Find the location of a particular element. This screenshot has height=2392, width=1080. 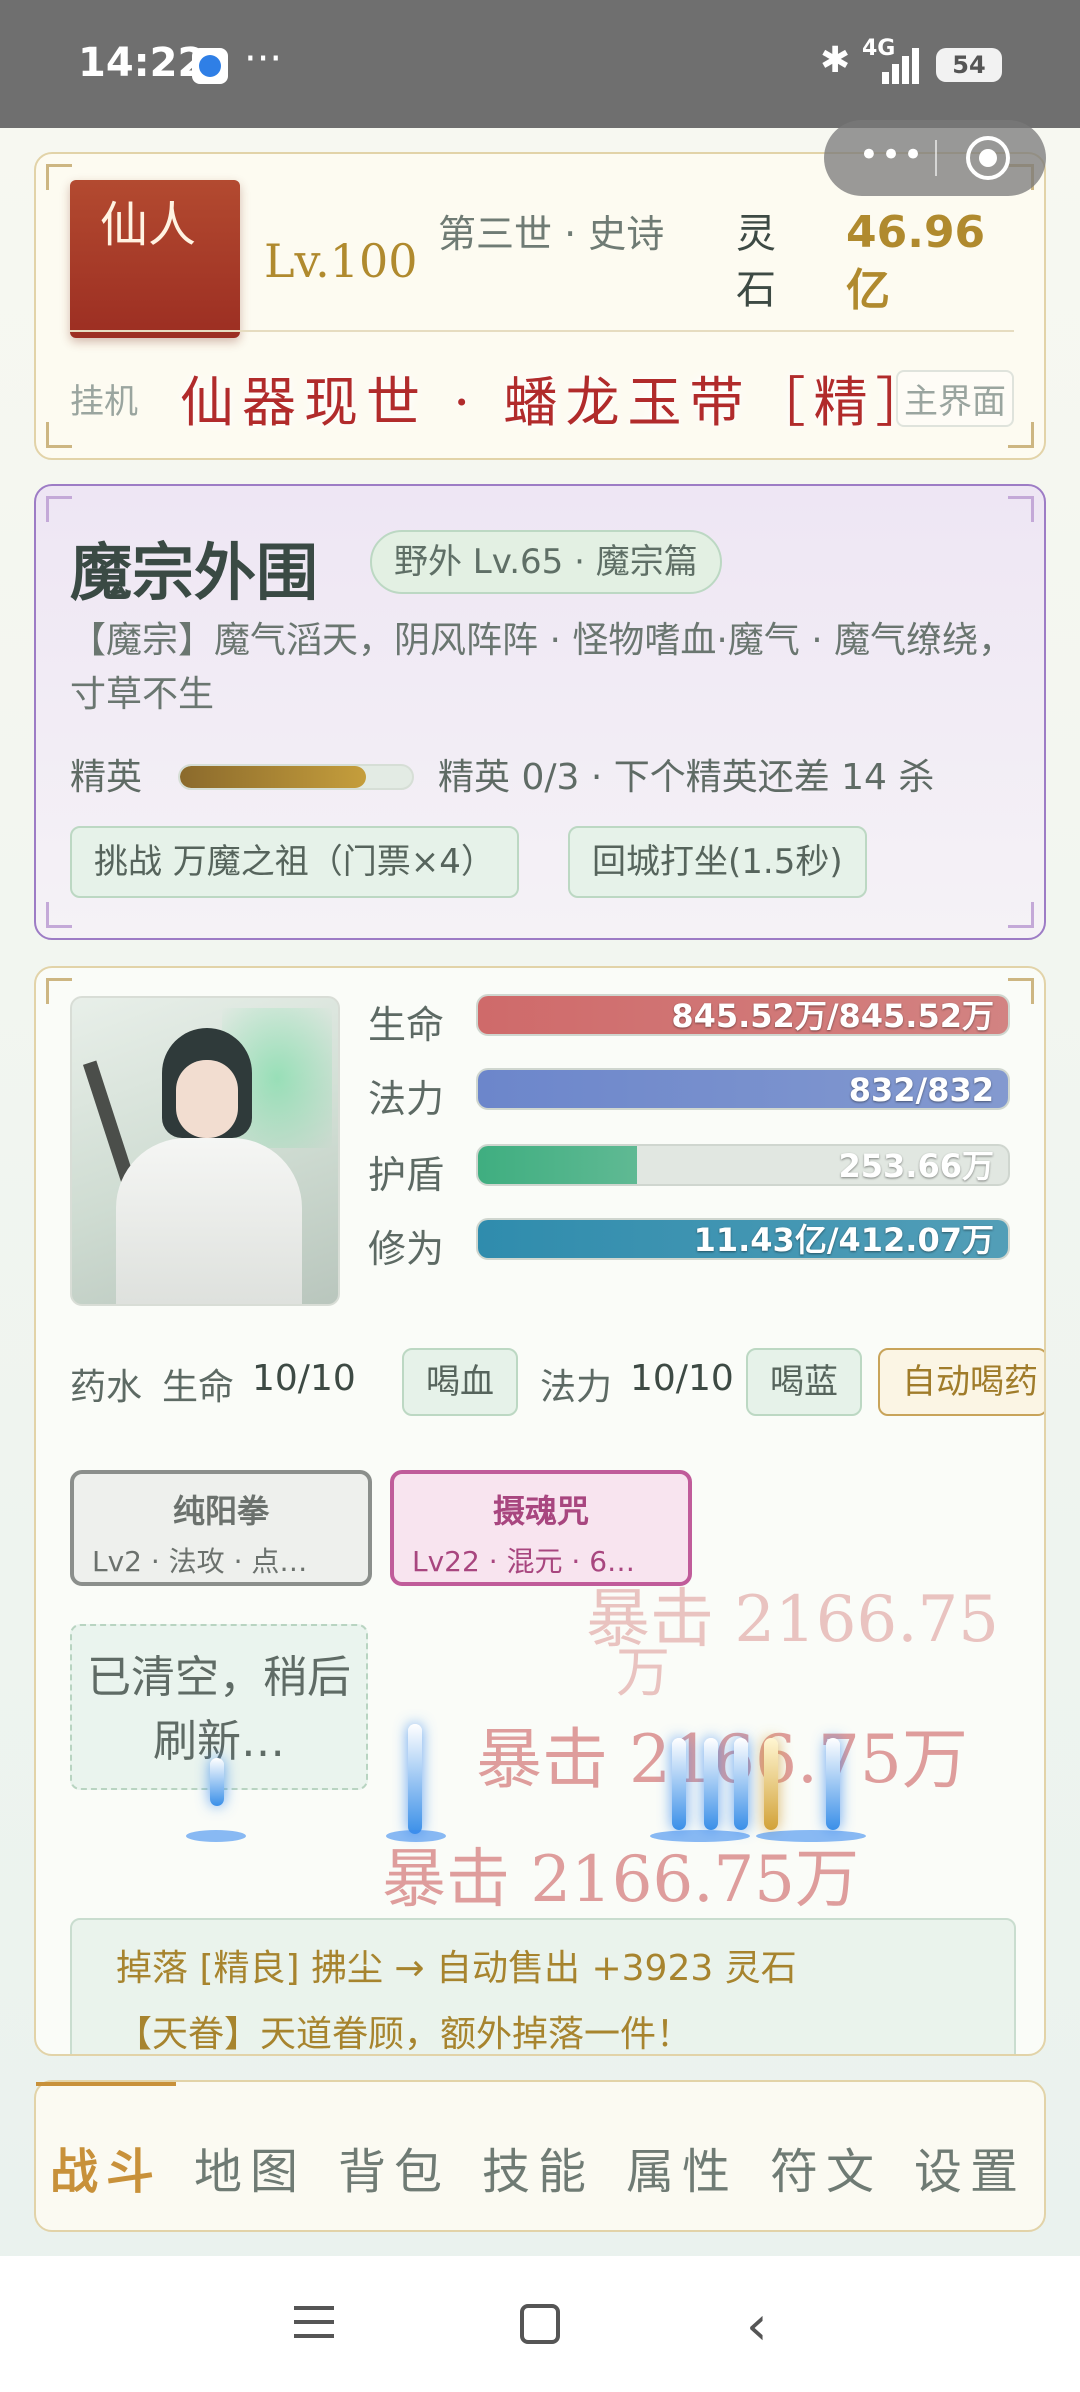

miniprogram-capsule: ••• is located at coordinates (935, 158).